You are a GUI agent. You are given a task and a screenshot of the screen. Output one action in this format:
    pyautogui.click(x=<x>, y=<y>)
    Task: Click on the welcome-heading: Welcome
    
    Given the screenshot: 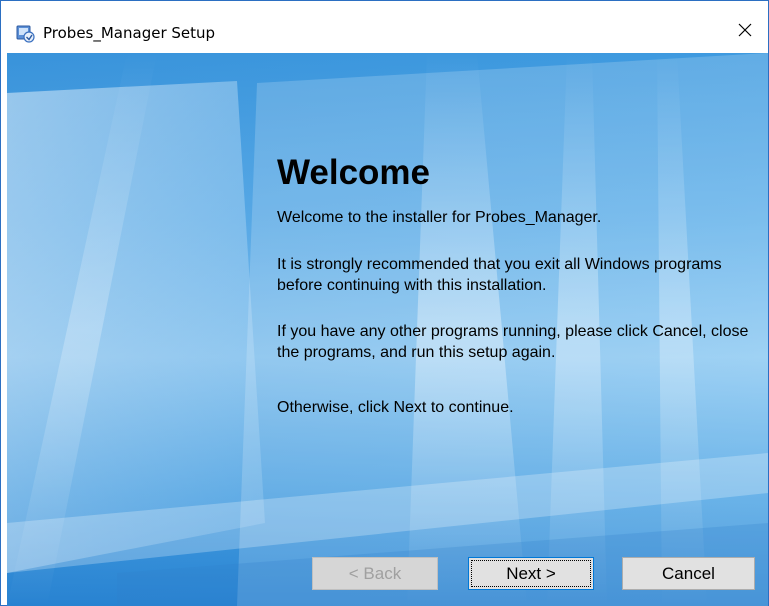 What is the action you would take?
    pyautogui.click(x=354, y=172)
    